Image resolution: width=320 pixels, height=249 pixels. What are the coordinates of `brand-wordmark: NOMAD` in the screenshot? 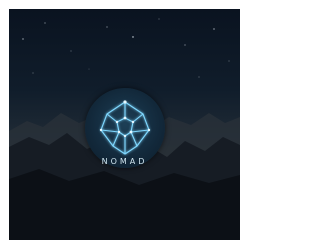 It's located at (124, 161).